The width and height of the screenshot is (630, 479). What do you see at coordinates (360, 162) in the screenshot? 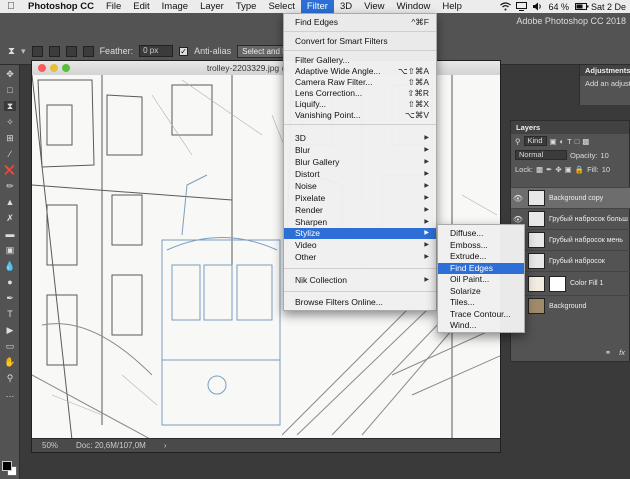
I see `menu-item-blur-gallery: Blur Gallery ▶` at bounding box center [360, 162].